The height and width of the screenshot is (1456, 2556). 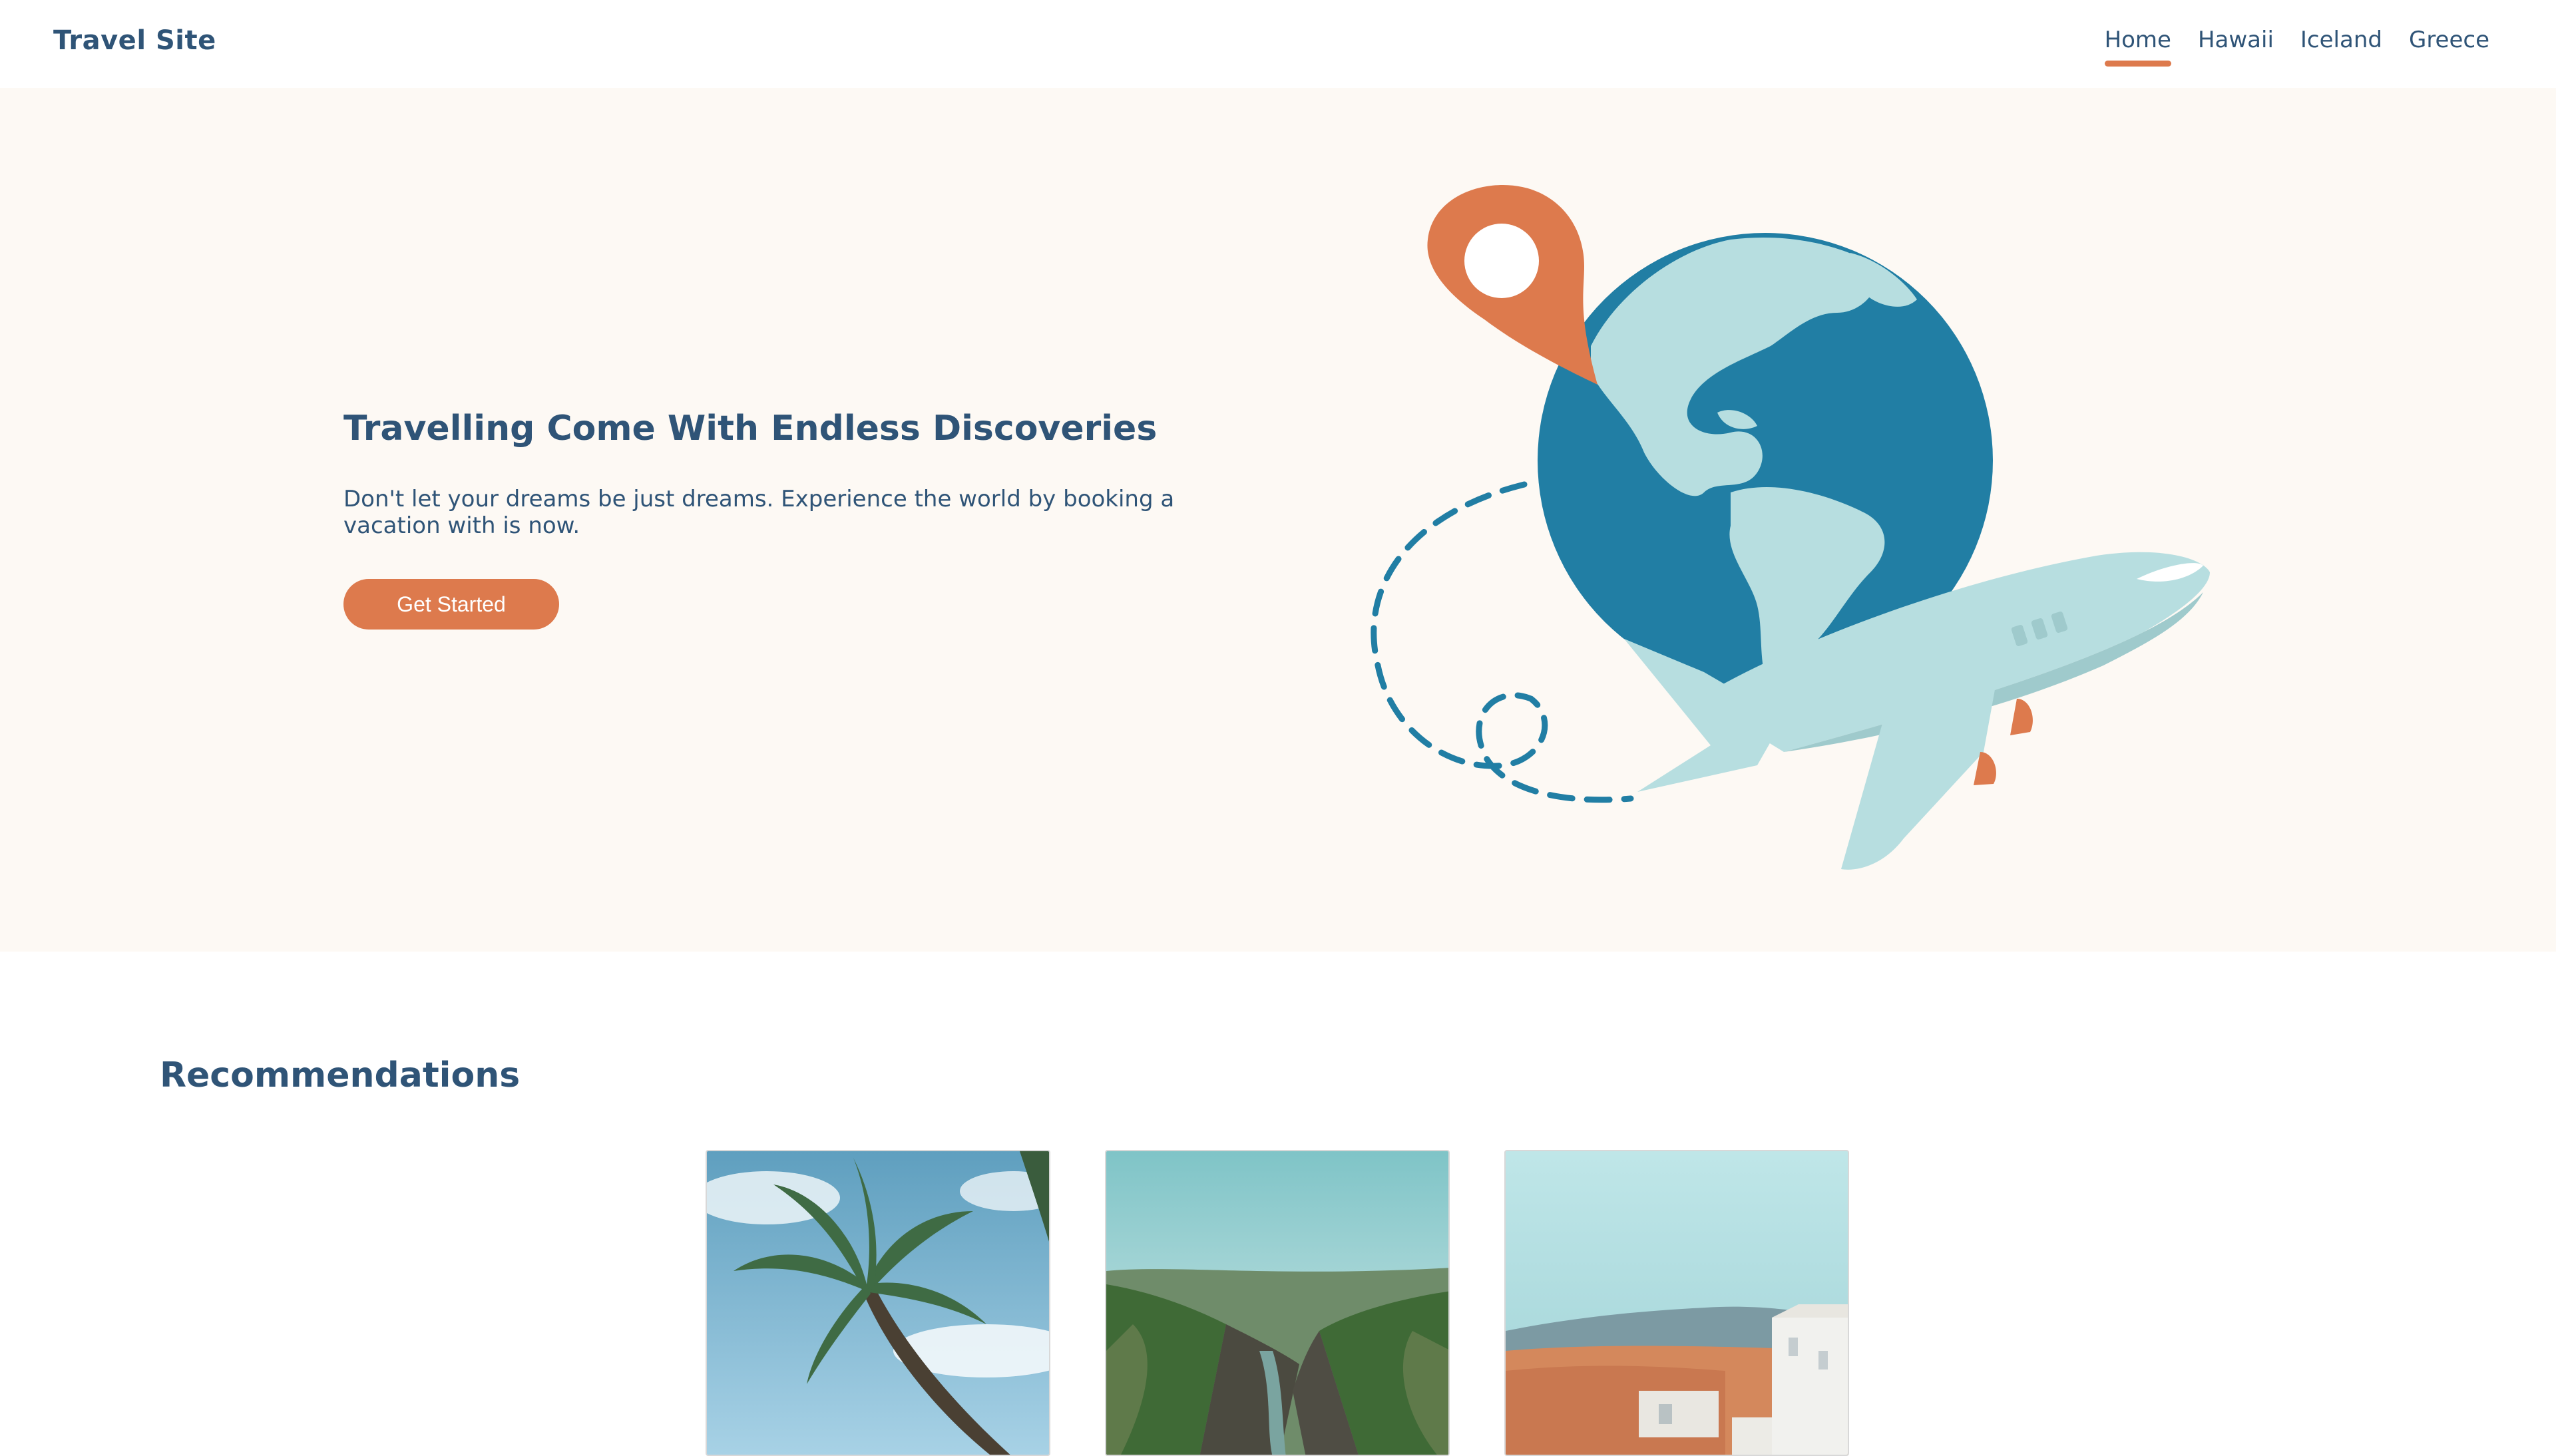 What do you see at coordinates (134, 40) in the screenshot?
I see `site-logo: Travel Site` at bounding box center [134, 40].